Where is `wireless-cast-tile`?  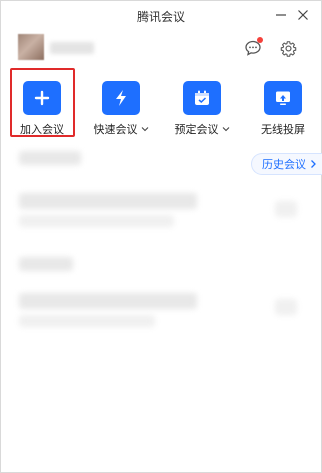 wireless-cast-tile is located at coordinates (283, 98).